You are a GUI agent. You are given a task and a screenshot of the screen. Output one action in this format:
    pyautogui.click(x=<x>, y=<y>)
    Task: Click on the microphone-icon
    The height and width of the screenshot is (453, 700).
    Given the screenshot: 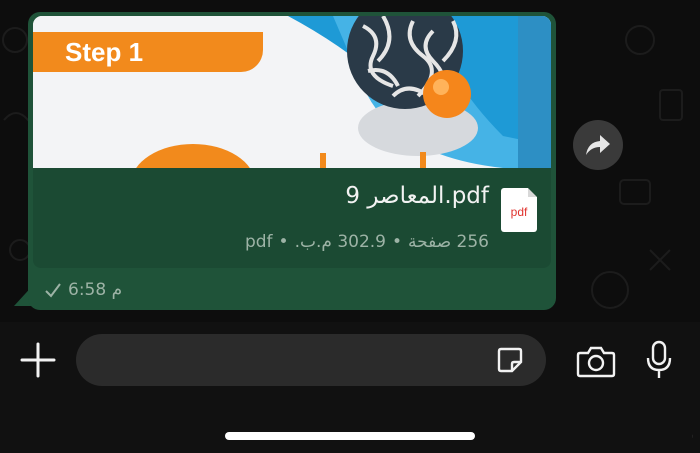 What is the action you would take?
    pyautogui.click(x=659, y=360)
    